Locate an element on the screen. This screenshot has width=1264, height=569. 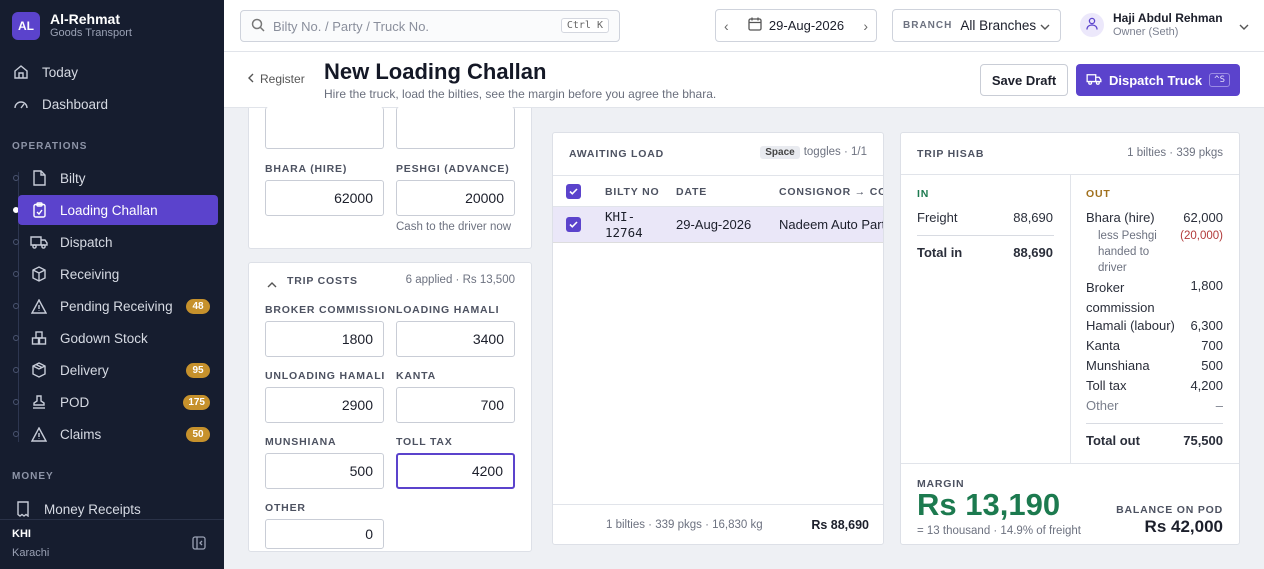
user-role: Owner (Seth) is located at coordinates (1146, 32).